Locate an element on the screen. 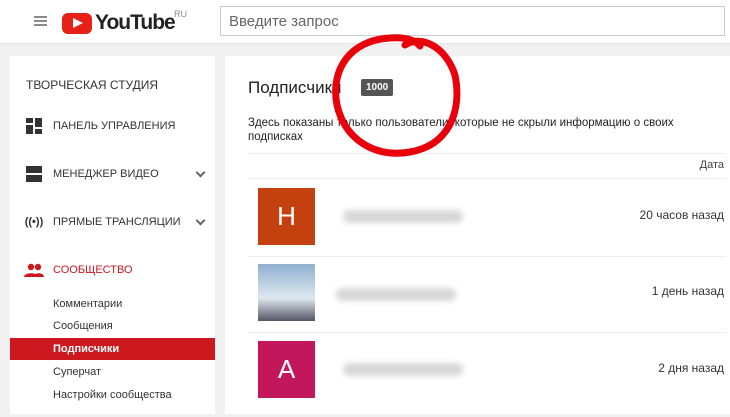 The width and height of the screenshot is (730, 417). page-title: Подписчики is located at coordinates (295, 87).